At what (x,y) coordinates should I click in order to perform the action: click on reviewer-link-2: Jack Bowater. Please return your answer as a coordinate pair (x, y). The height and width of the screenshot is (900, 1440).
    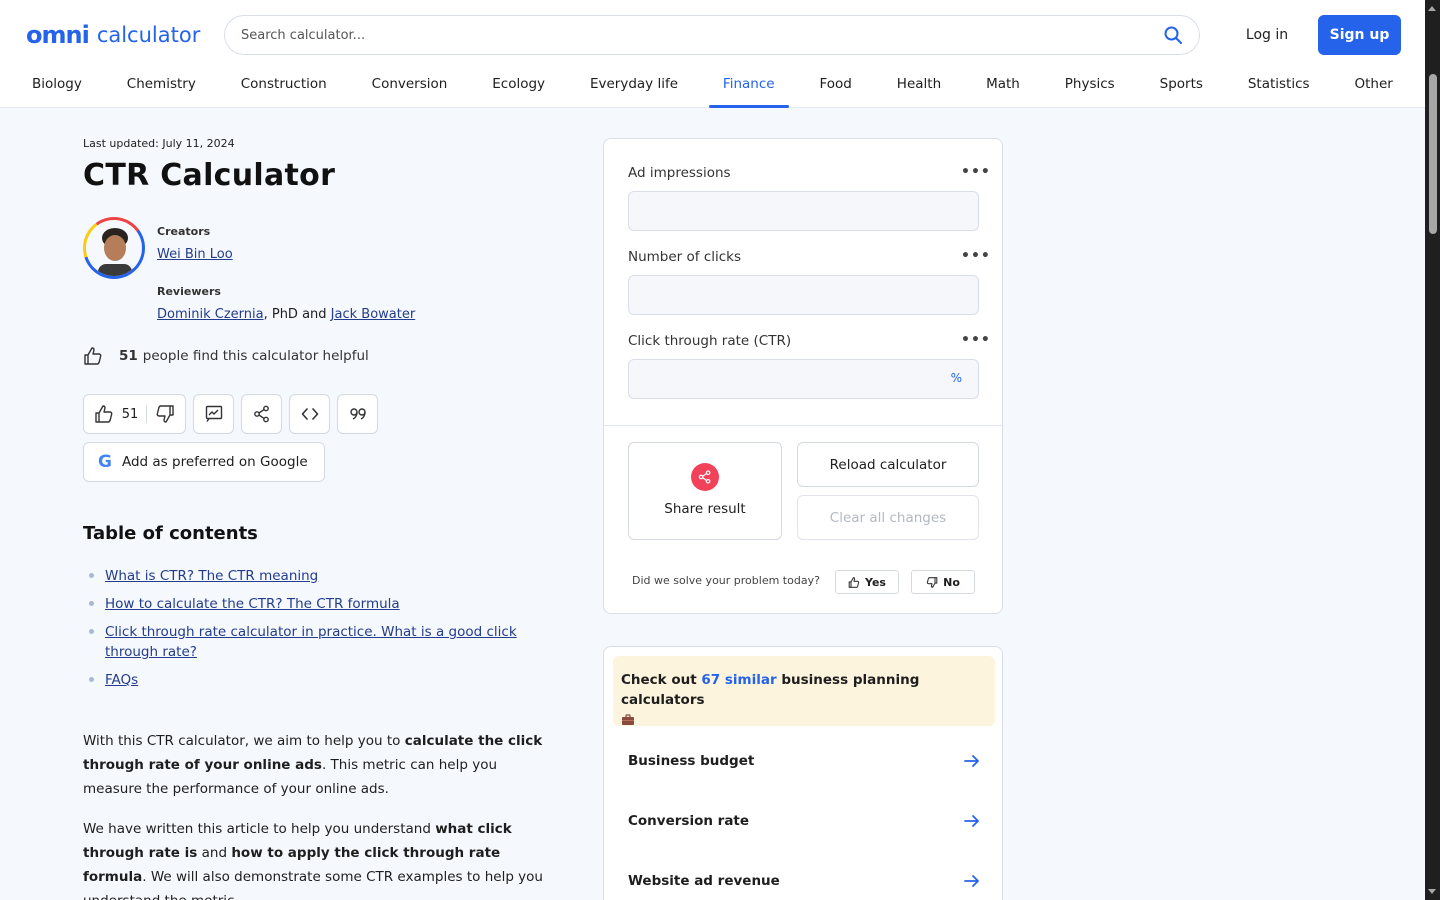
    Looking at the image, I should click on (373, 314).